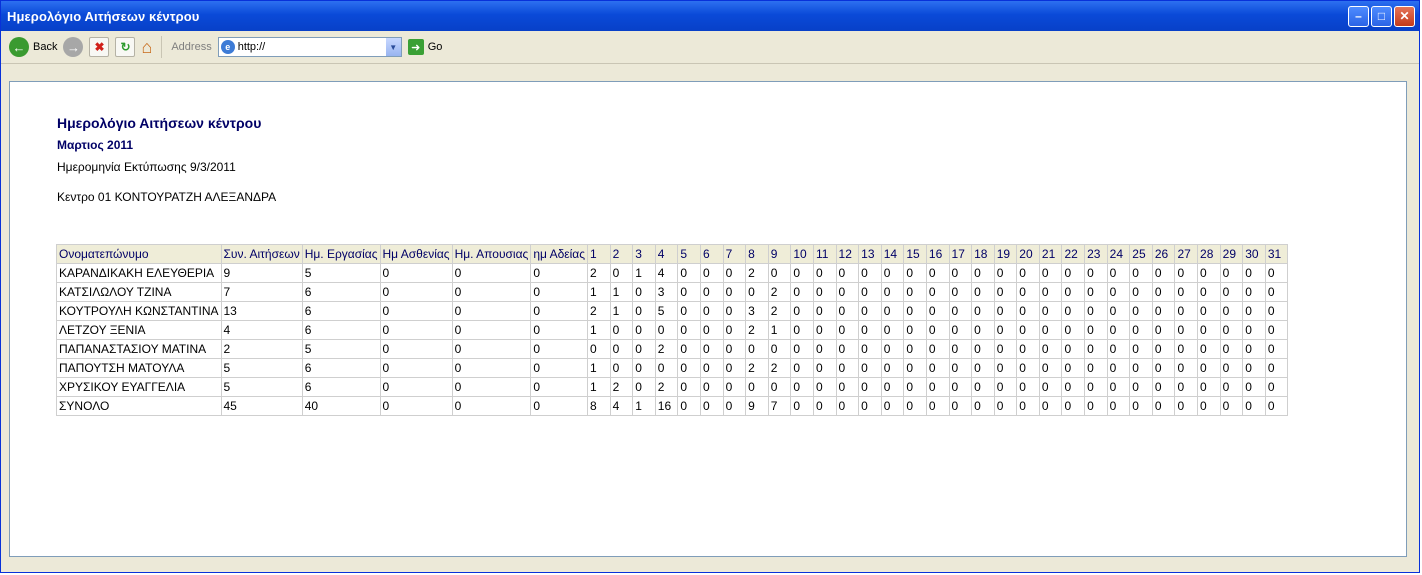 The width and height of the screenshot is (1422, 575). I want to click on back-button: ← Back, so click(33, 47).